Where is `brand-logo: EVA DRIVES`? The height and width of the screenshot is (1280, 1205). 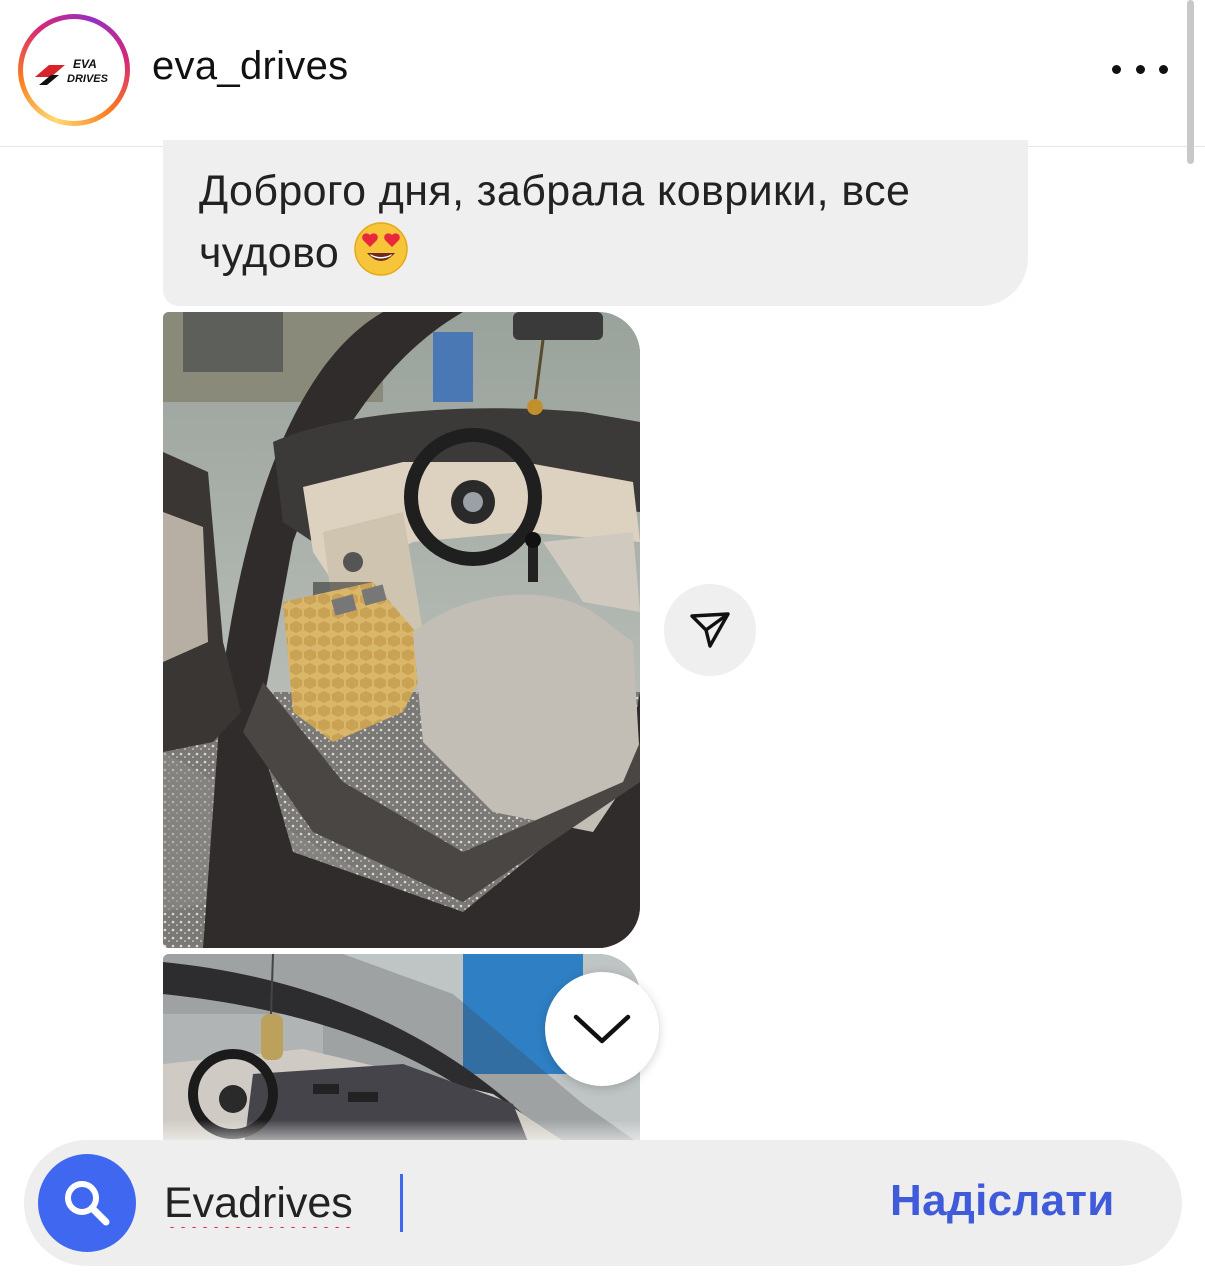 brand-logo: EVA DRIVES is located at coordinates (74, 70).